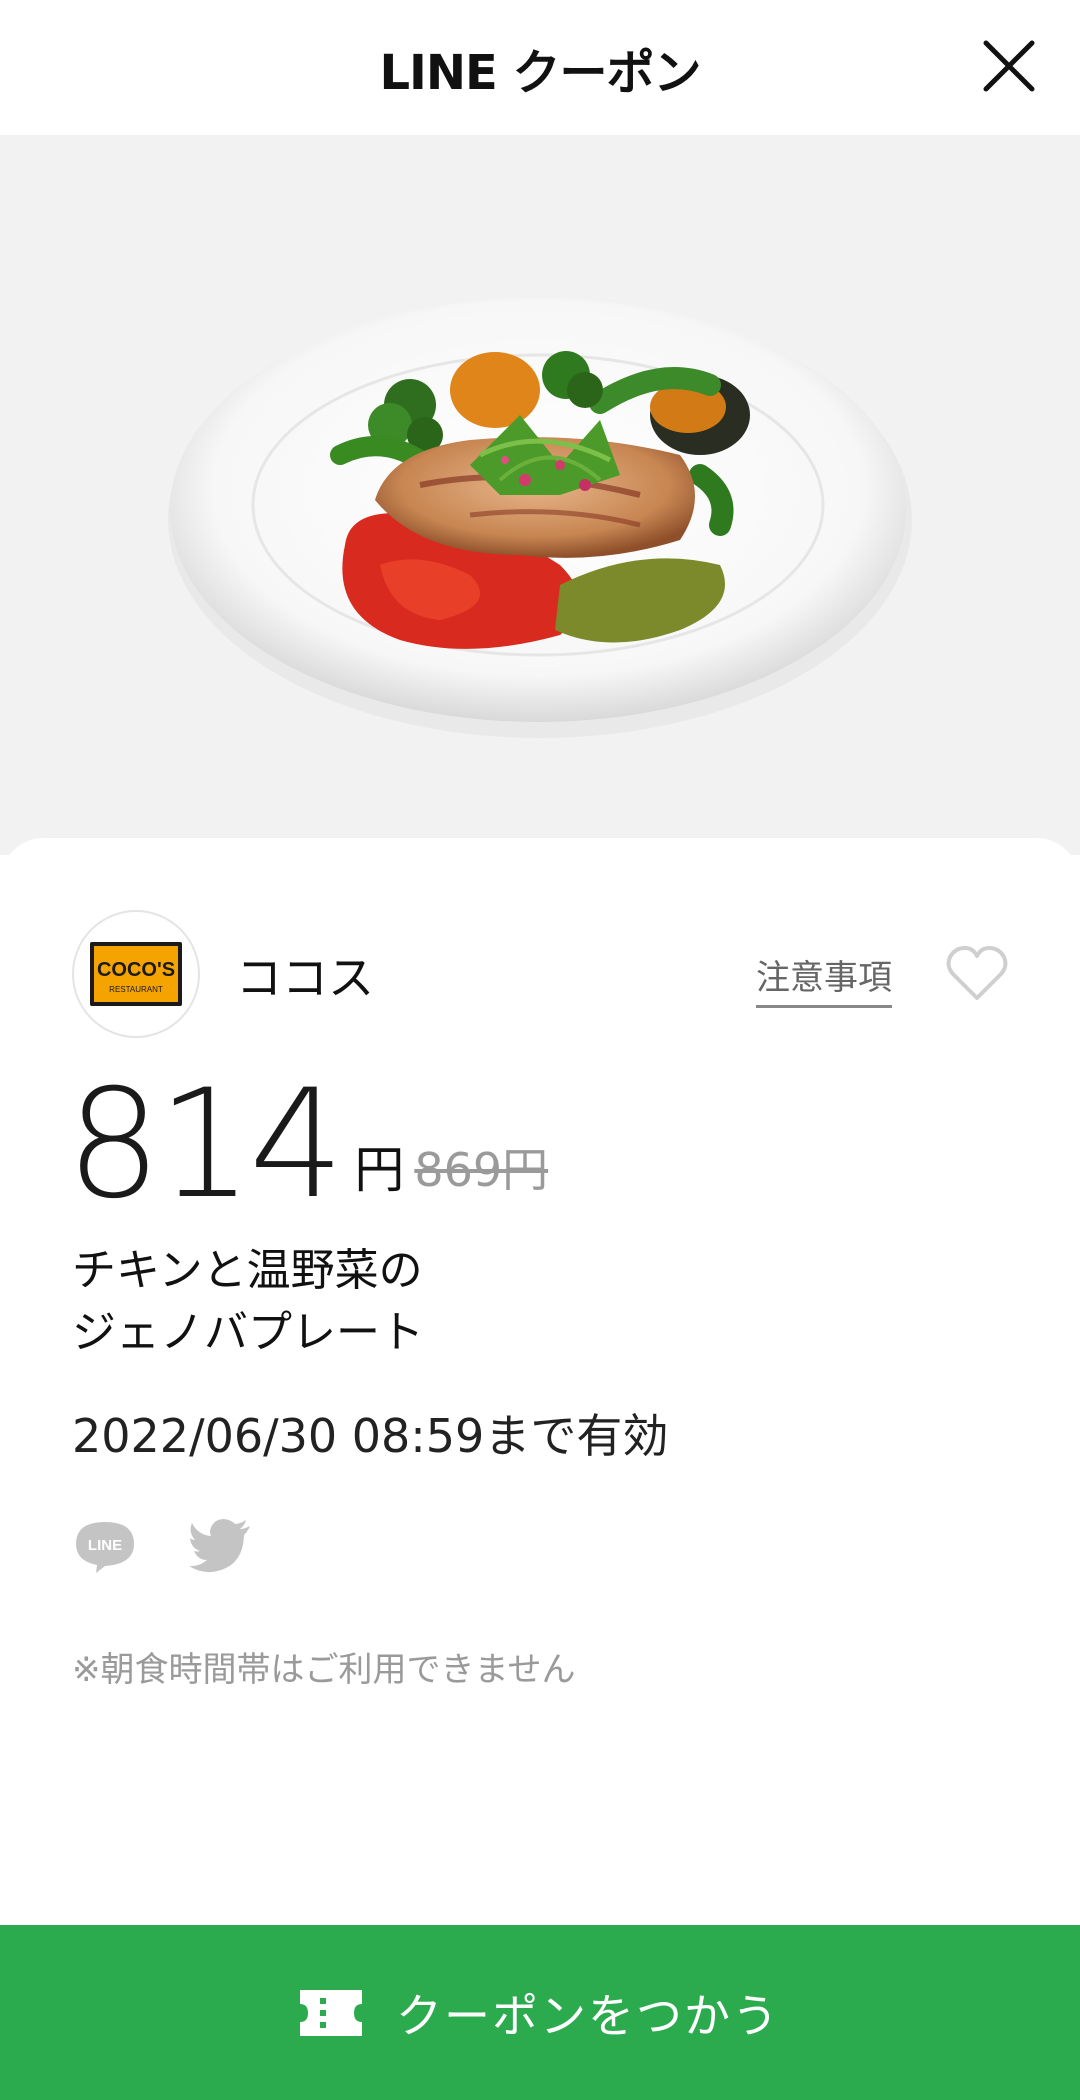 The image size is (1080, 2100). Describe the element at coordinates (247, 1270) in the screenshot. I see `item-name-line1: チキンと温野菜の` at that location.